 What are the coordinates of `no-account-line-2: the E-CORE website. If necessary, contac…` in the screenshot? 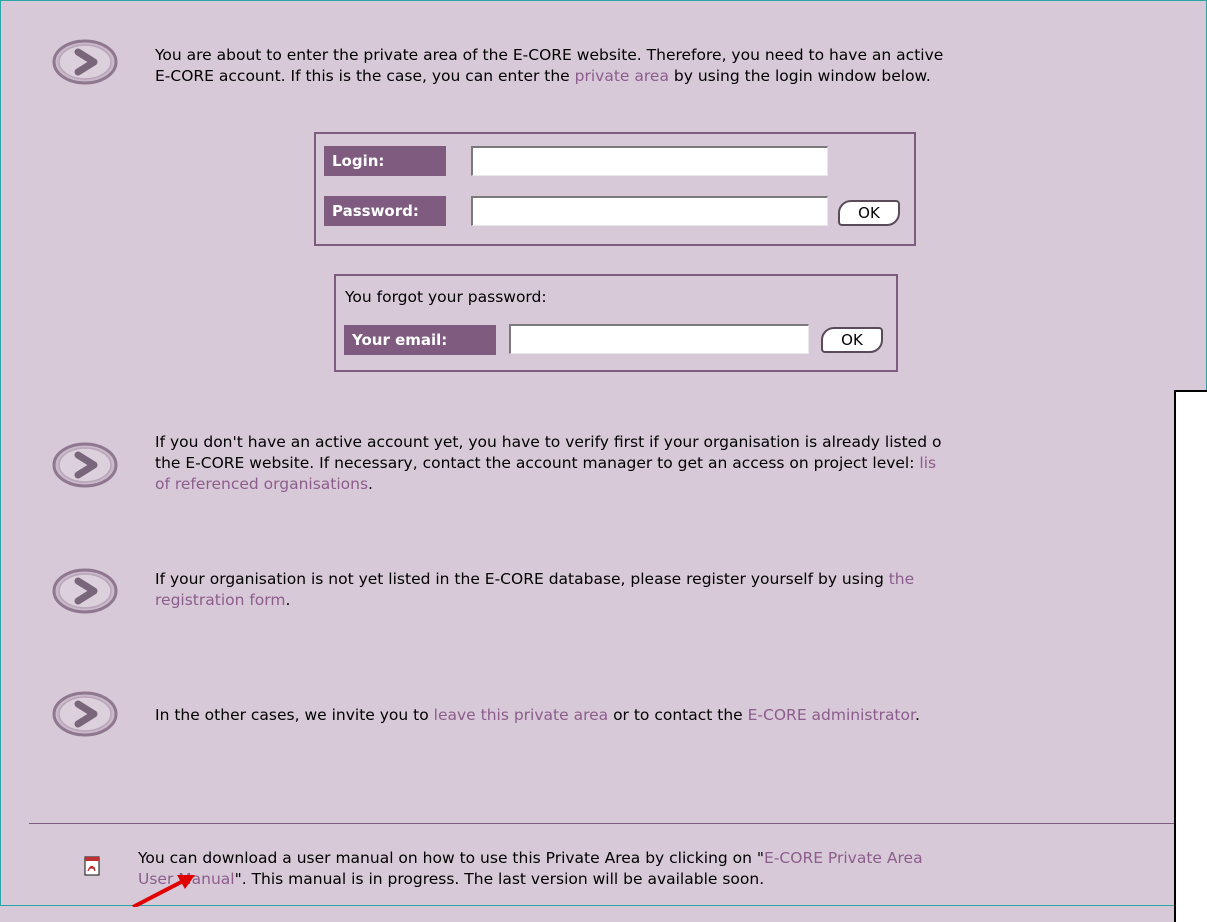 It's located at (546, 463).